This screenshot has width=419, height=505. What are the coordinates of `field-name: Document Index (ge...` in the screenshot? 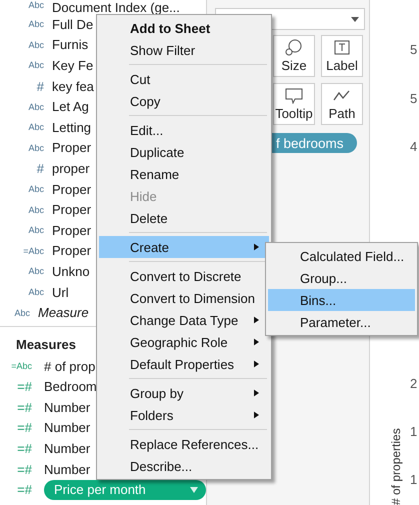 It's located at (116, 7).